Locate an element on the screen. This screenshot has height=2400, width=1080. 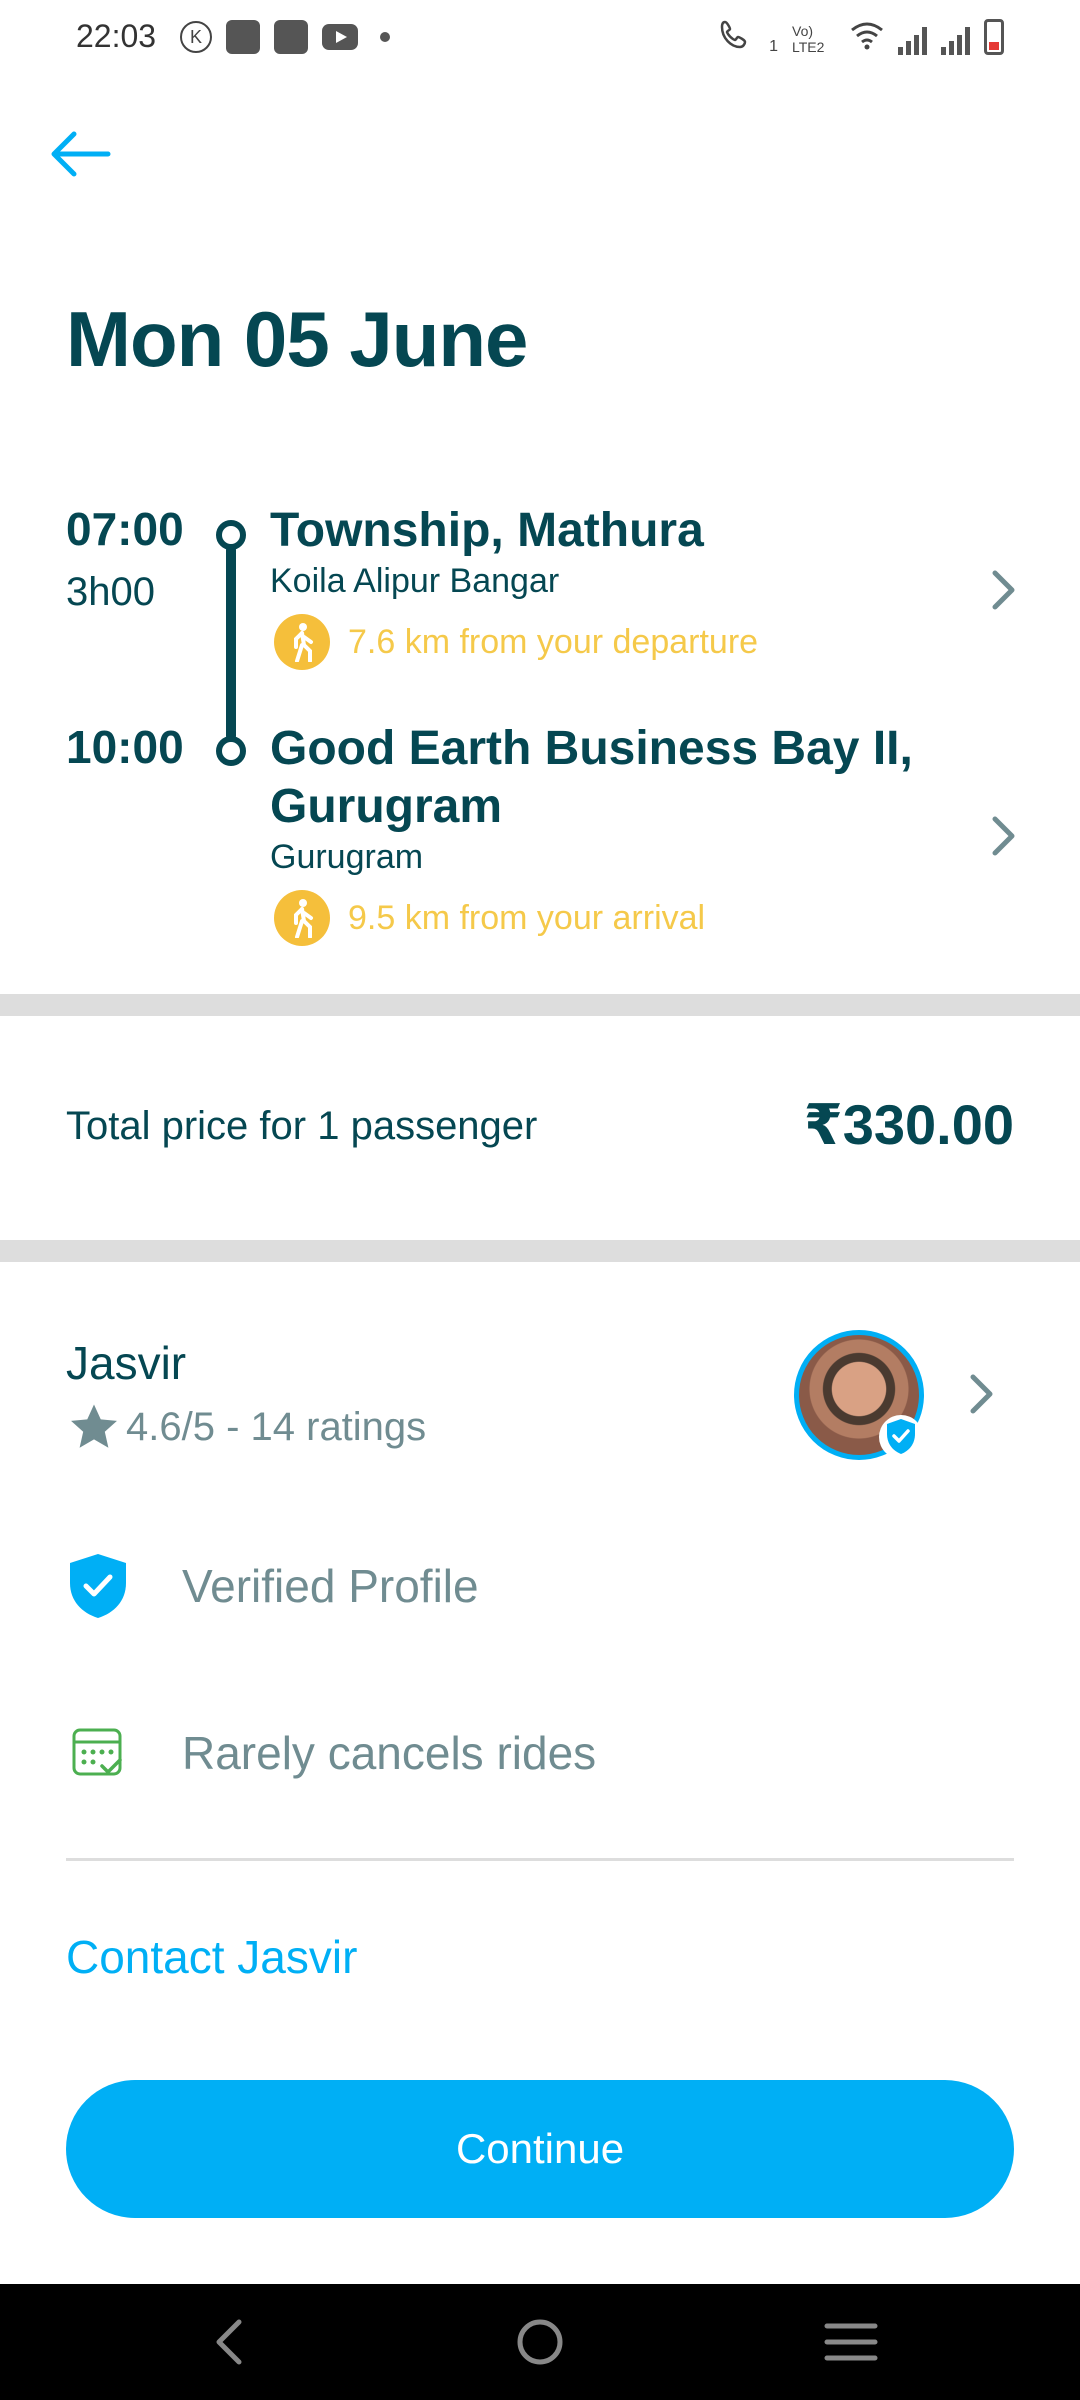
nav-menu-icon is located at coordinates (851, 2342).